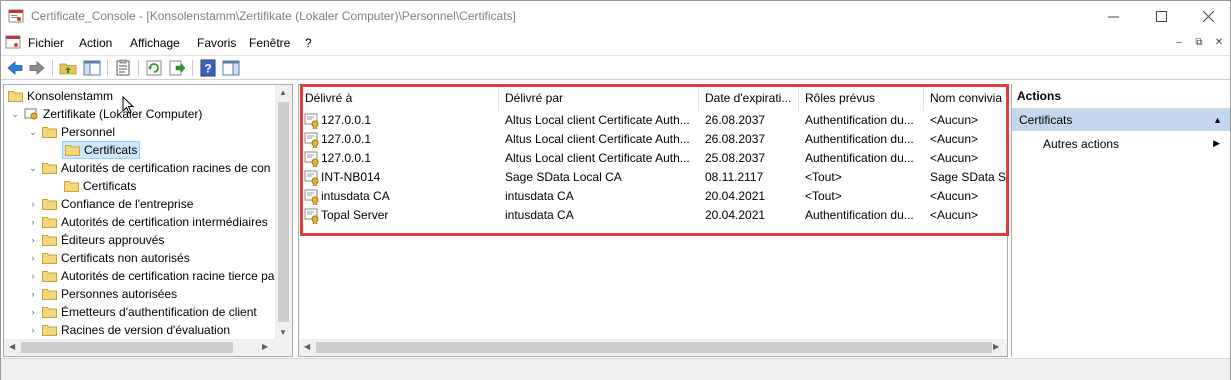 The width and height of the screenshot is (1231, 380). What do you see at coordinates (46, 43) in the screenshot?
I see `menu-fichier: Fichier` at bounding box center [46, 43].